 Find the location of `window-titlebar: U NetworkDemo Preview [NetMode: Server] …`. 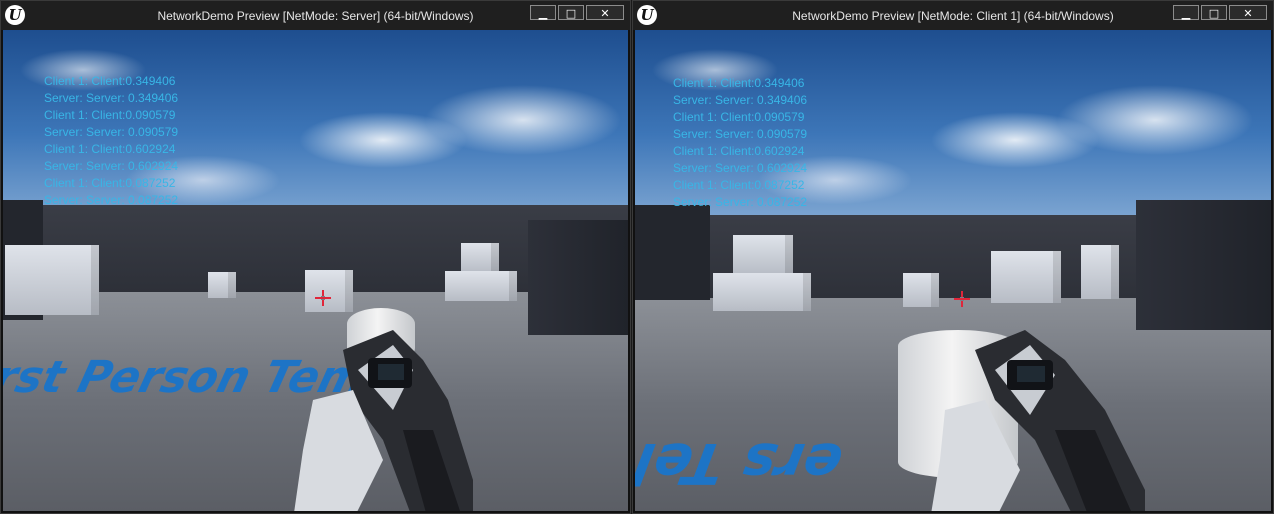

window-titlebar: U NetworkDemo Preview [NetMode: Server] … is located at coordinates (315, 15).